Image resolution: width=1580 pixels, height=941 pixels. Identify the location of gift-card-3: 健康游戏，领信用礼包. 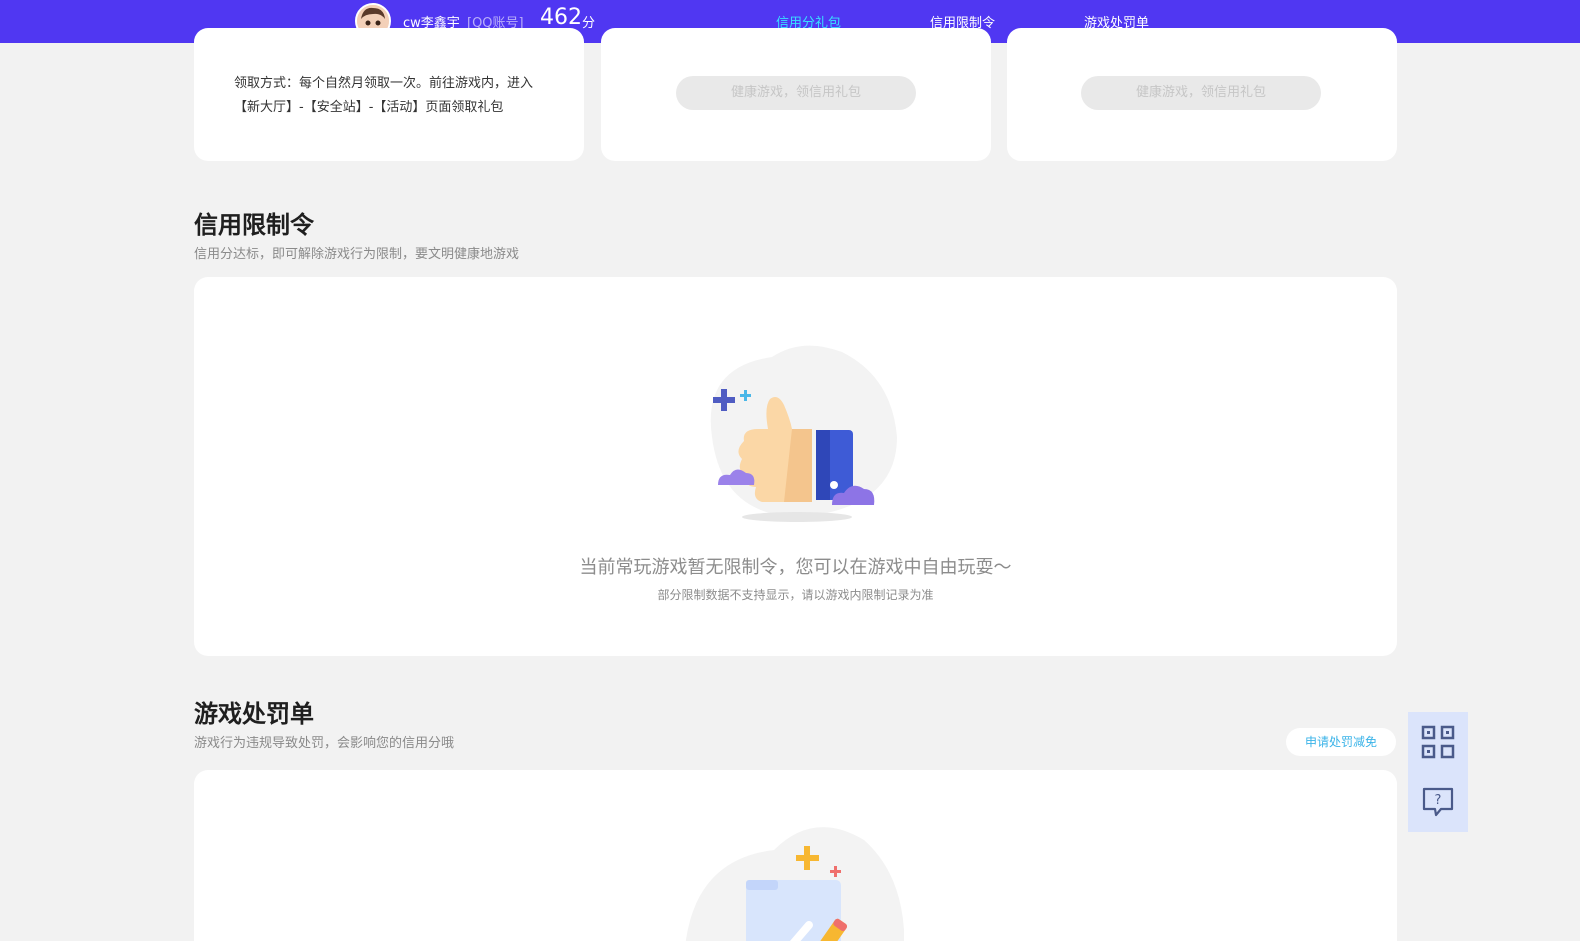
(1202, 94).